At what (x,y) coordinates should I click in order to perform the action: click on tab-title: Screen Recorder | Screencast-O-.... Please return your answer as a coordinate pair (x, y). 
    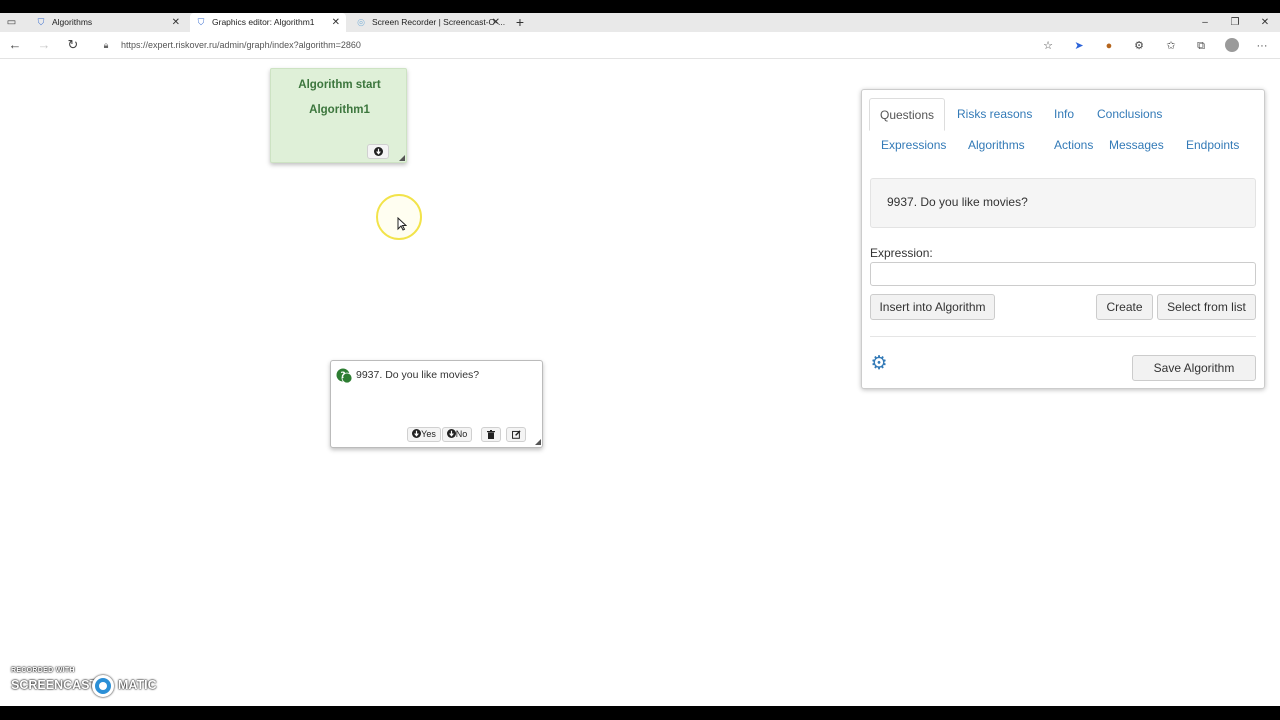
    Looking at the image, I should click on (439, 22).